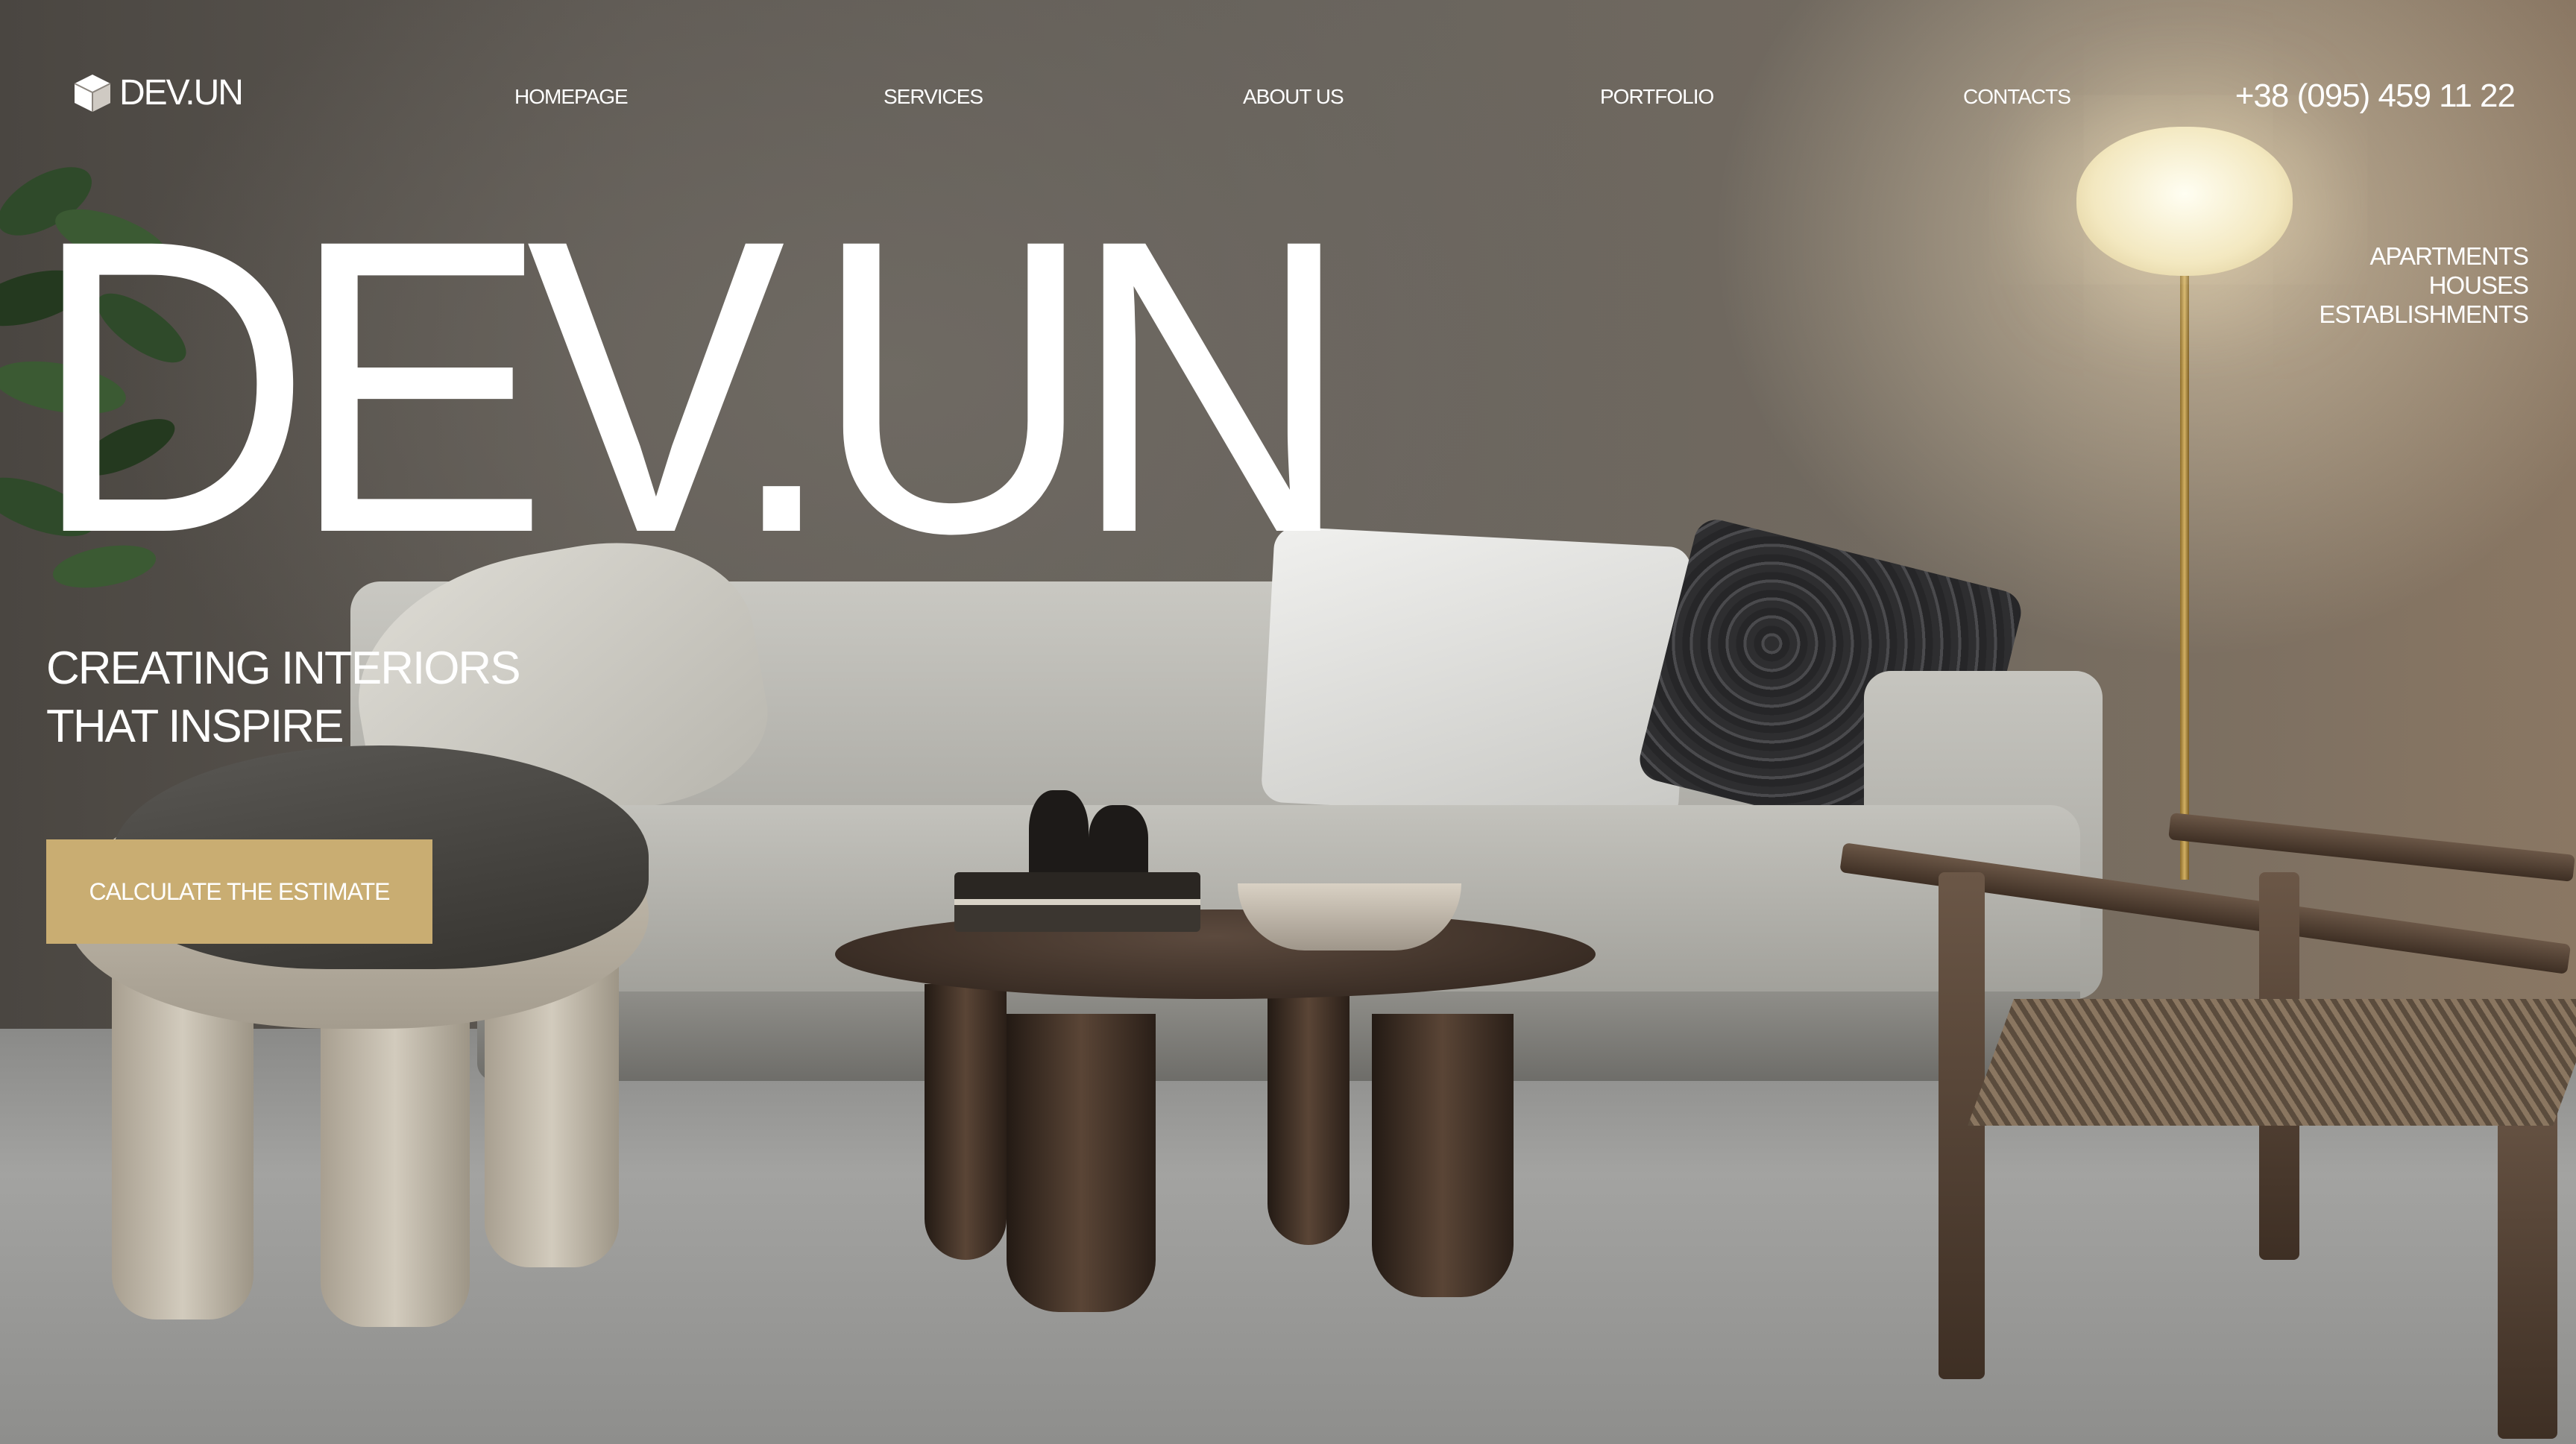 The image size is (2576, 1444). Describe the element at coordinates (2424, 257) in the screenshot. I see `category-apartments: APARTMENTS` at that location.